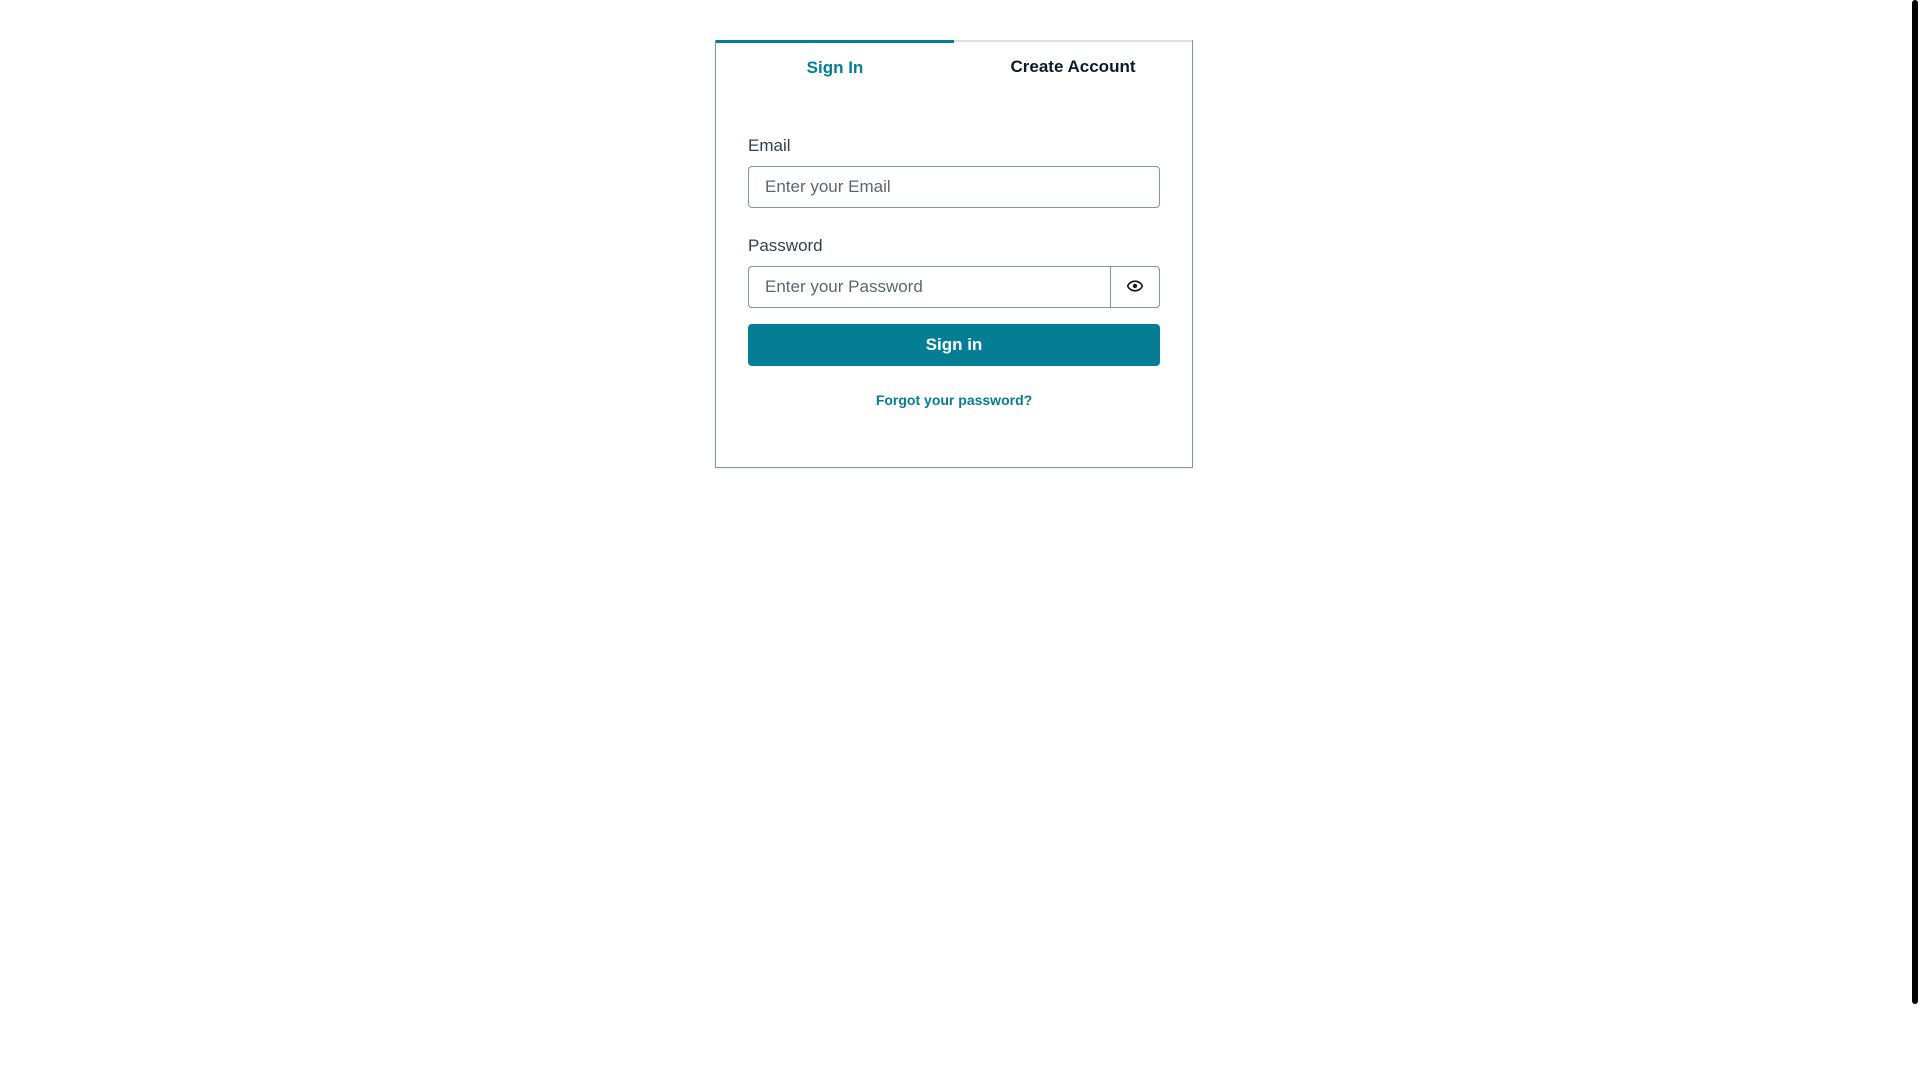 This screenshot has height=1080, width=1920. I want to click on password-input-group, so click(954, 287).